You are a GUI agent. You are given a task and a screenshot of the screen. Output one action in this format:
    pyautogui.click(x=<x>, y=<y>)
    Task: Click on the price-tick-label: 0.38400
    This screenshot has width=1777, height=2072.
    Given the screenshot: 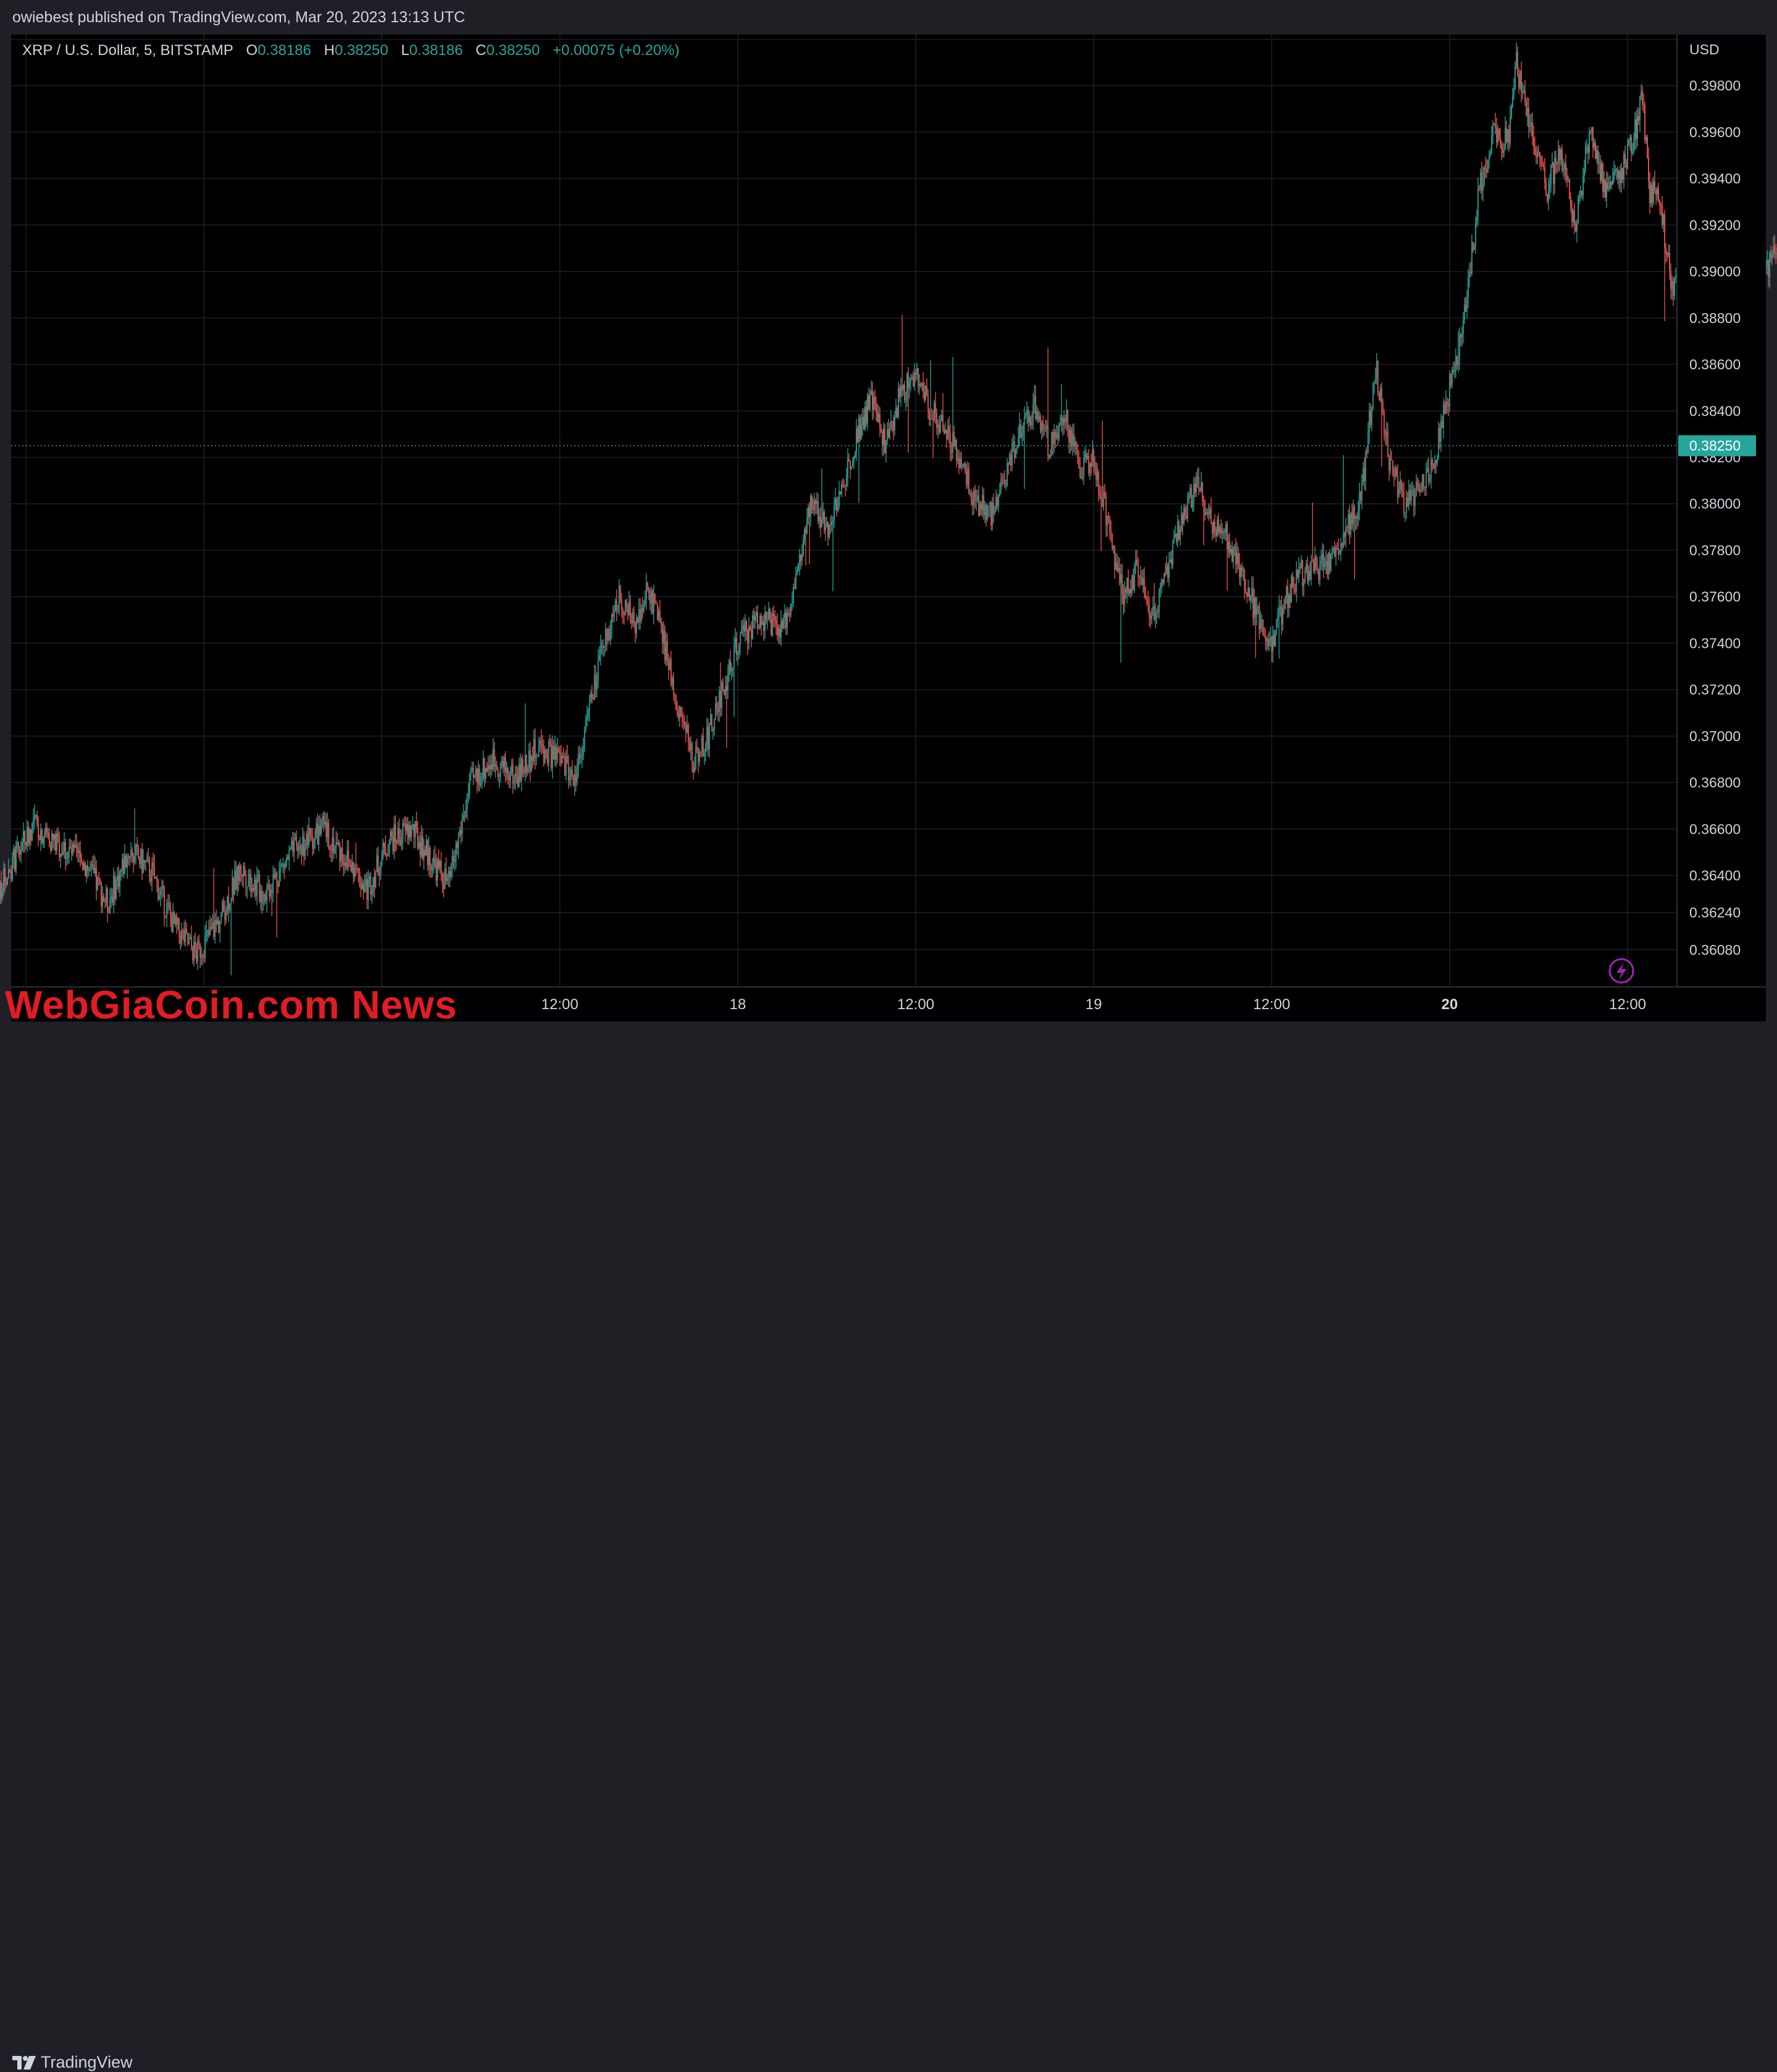 What is the action you would take?
    pyautogui.click(x=1715, y=411)
    